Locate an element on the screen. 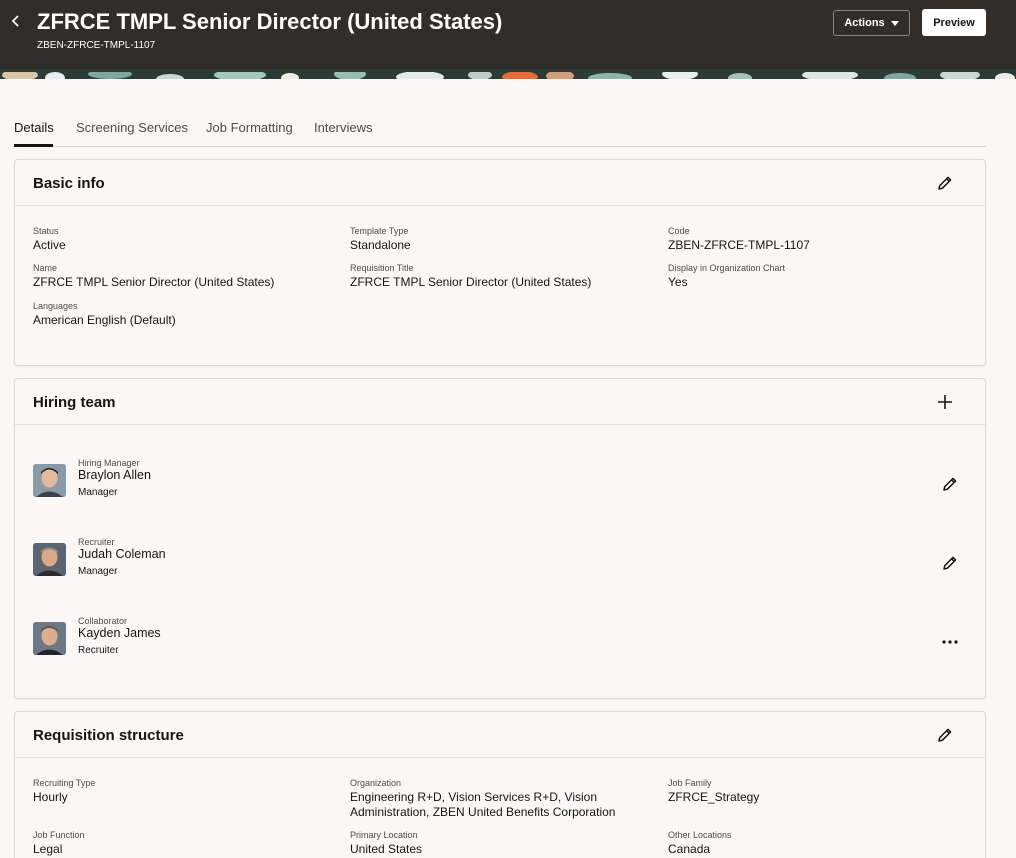  status-field: Status Active is located at coordinates (49, 239).